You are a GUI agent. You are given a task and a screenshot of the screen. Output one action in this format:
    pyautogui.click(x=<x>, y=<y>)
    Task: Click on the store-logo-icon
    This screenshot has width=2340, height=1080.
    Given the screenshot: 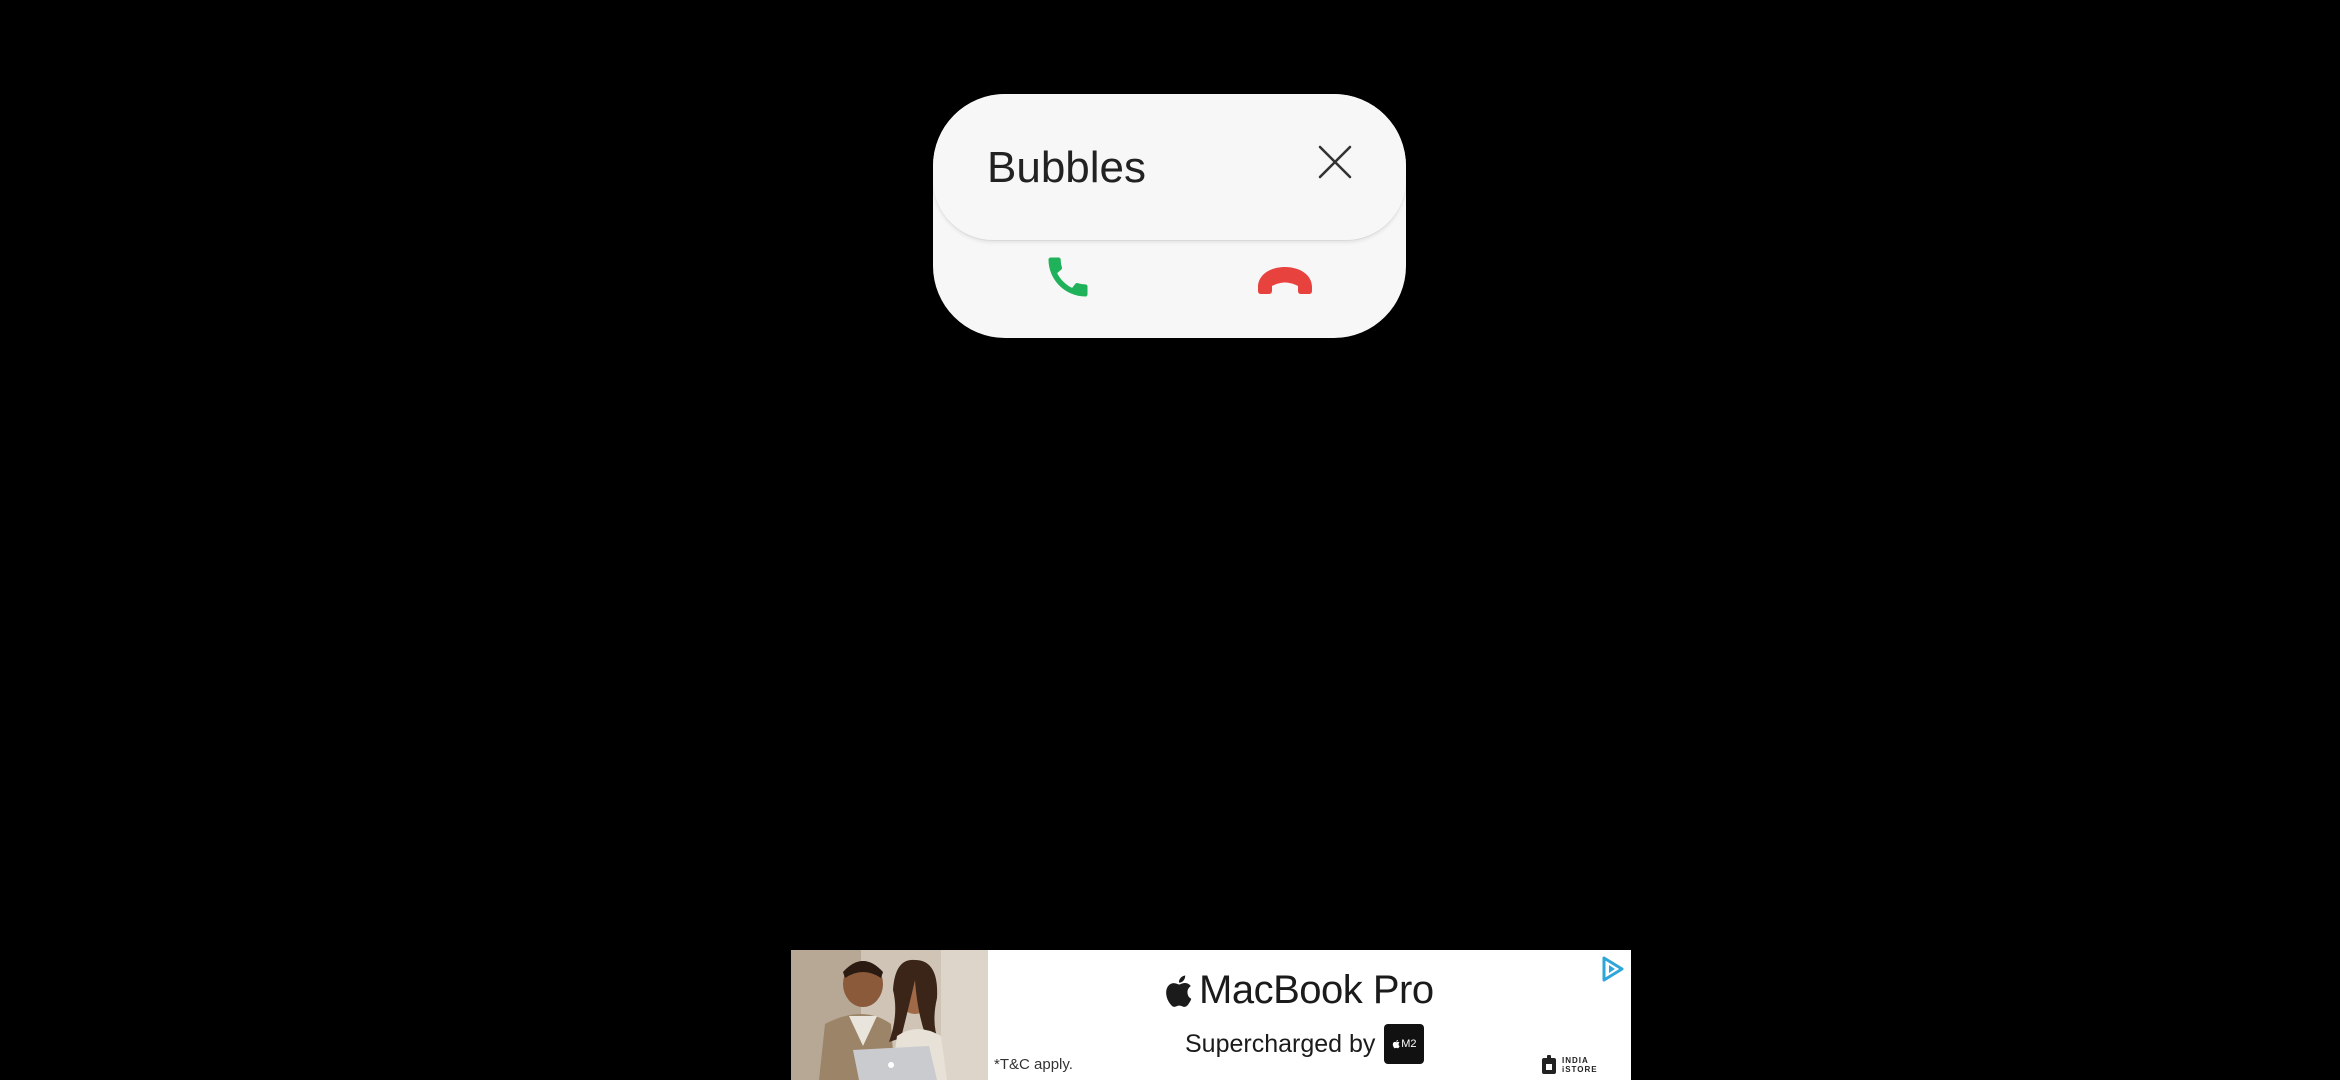 What is the action you would take?
    pyautogui.click(x=1549, y=1064)
    